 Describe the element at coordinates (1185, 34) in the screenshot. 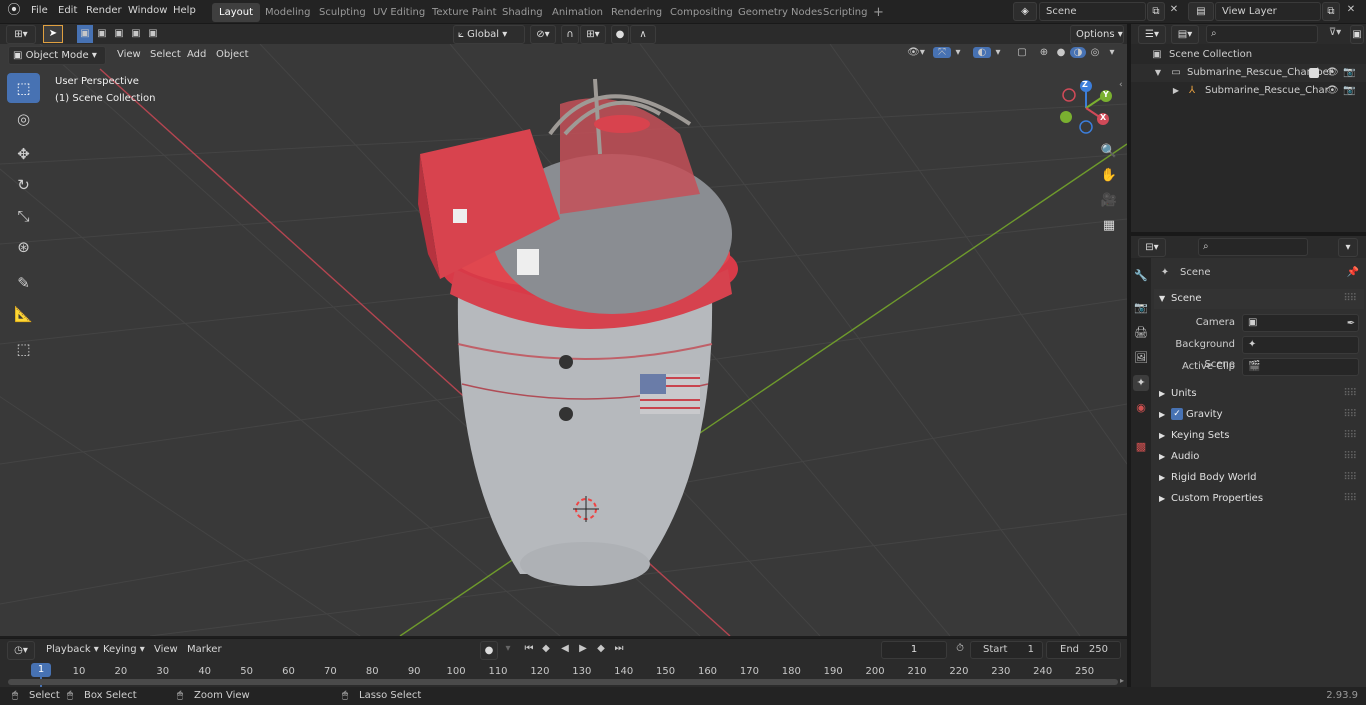

I see `display-mode-button: ▤▾` at that location.